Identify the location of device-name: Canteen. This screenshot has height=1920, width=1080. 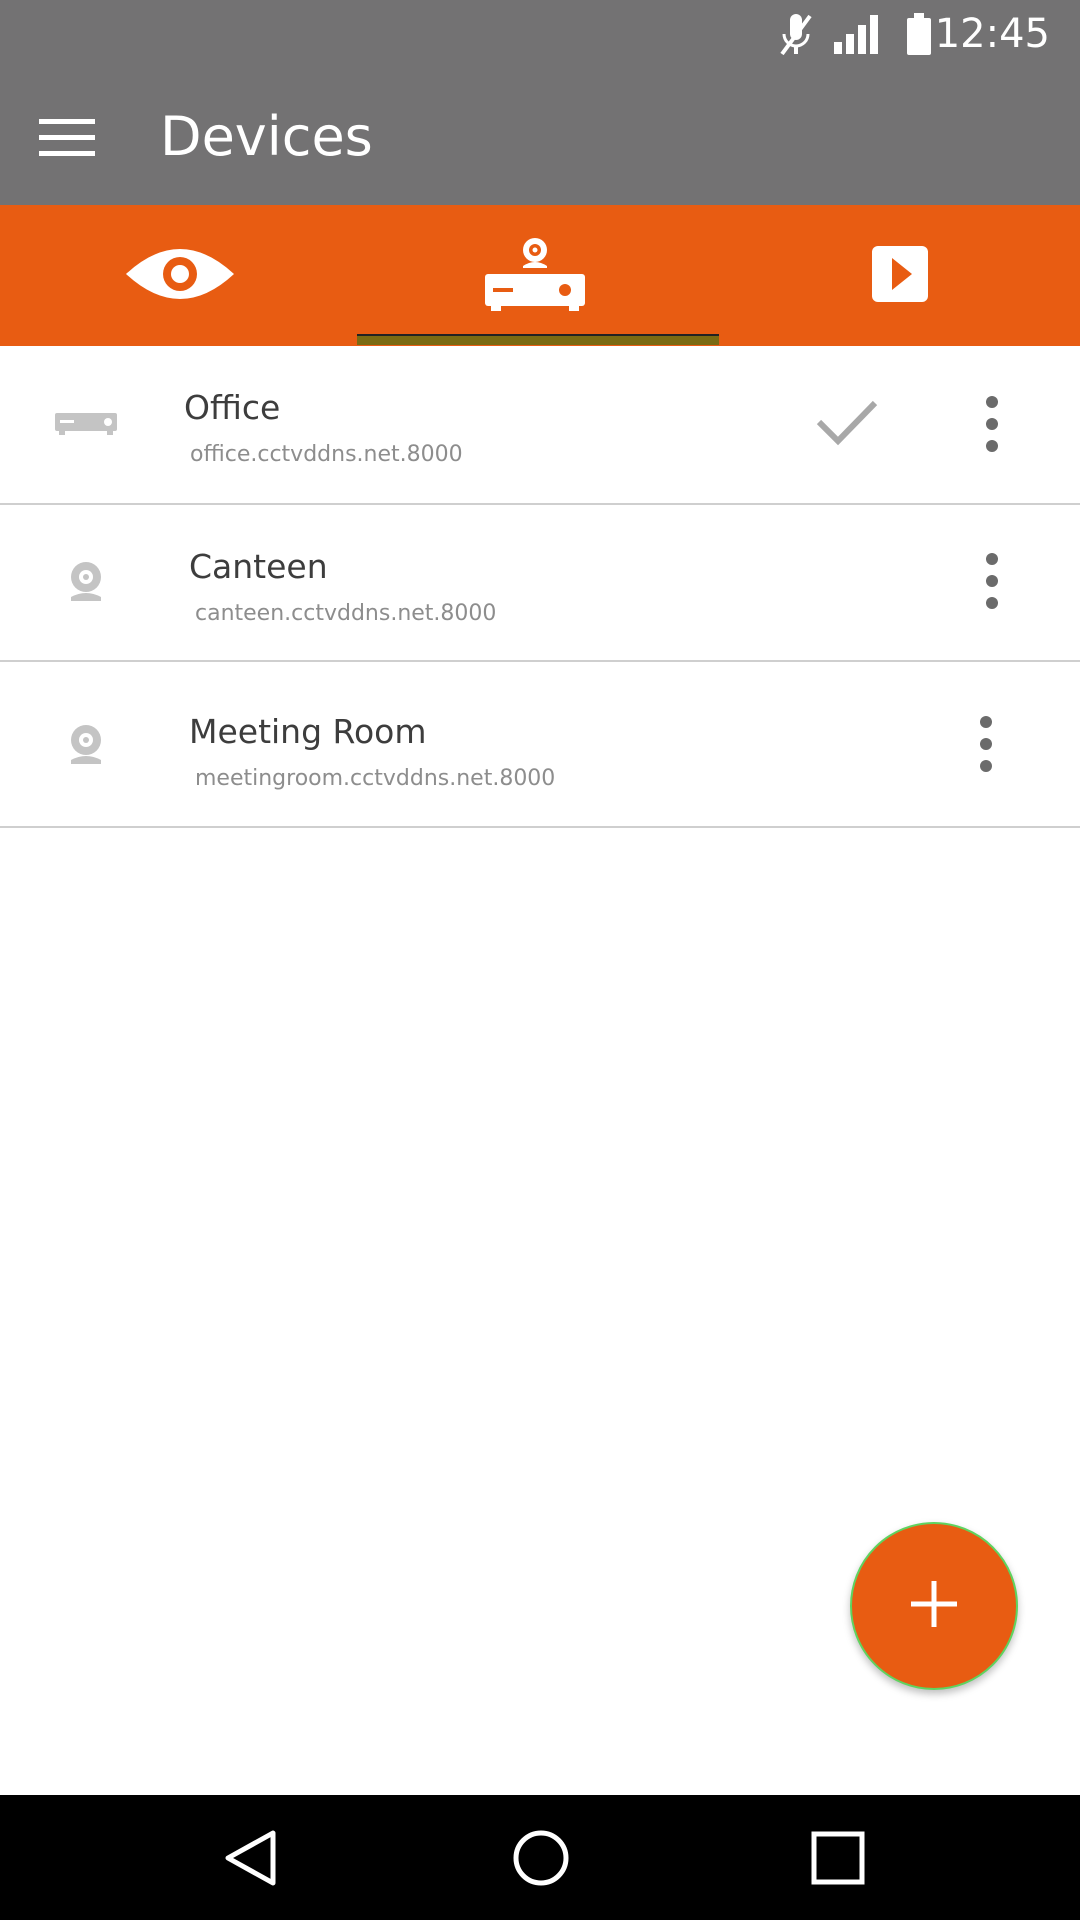
(258, 566).